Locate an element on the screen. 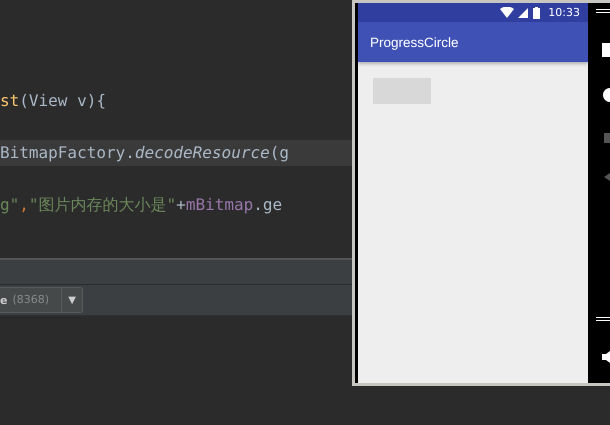  process-id: (8368) is located at coordinates (37, 300).